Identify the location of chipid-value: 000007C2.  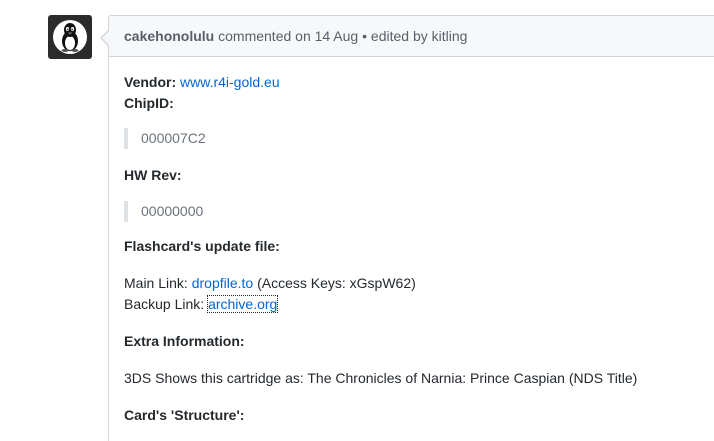
(173, 138).